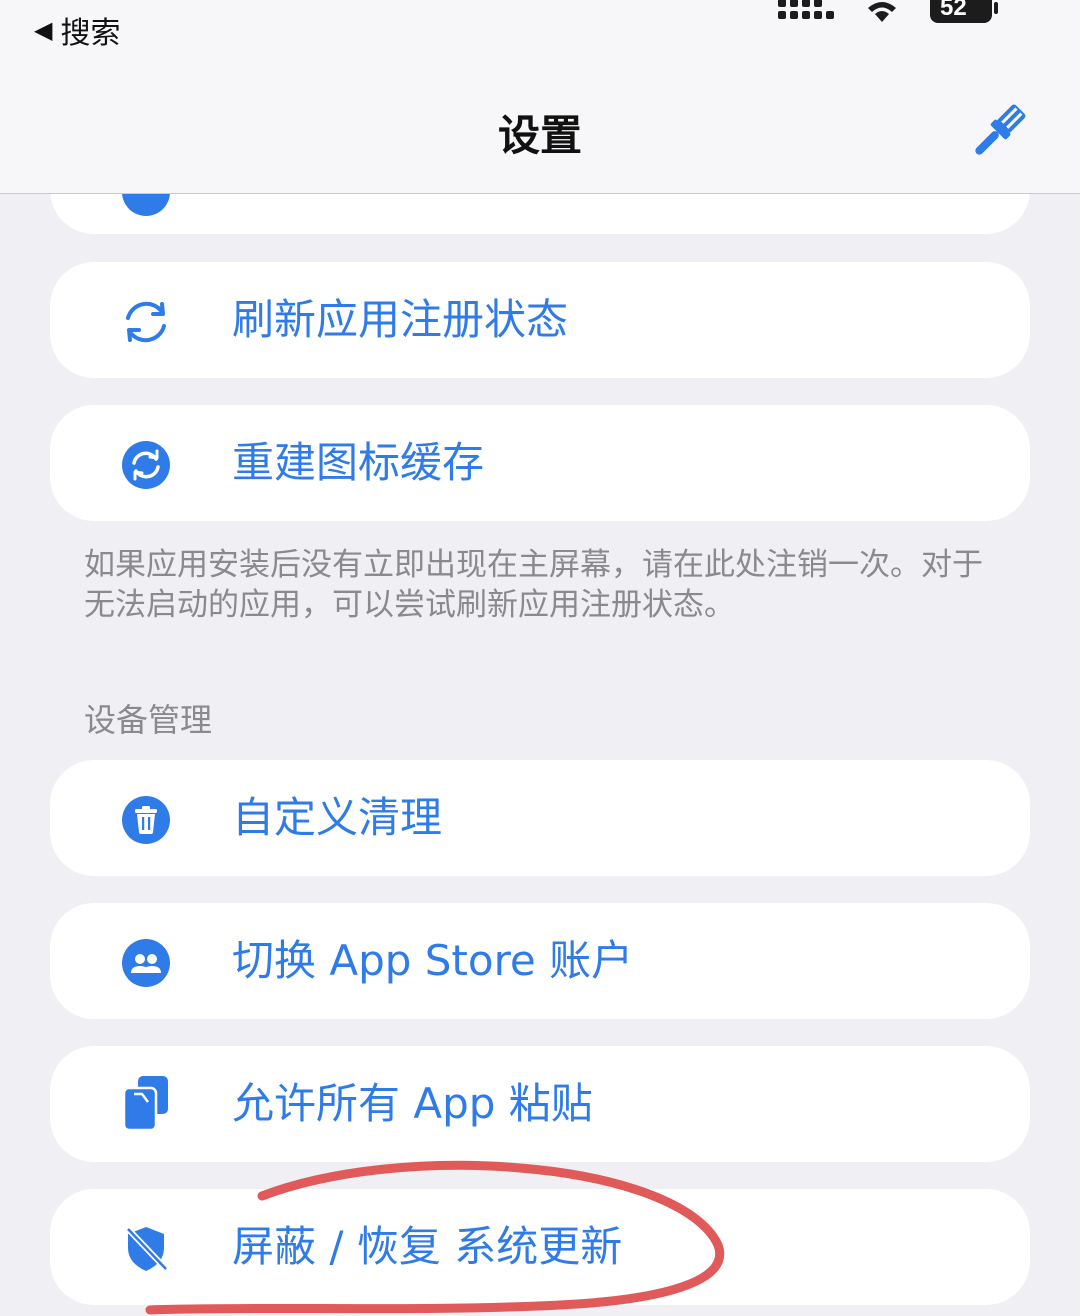  Describe the element at coordinates (433, 960) in the screenshot. I see `switch-account-label: 切换 App Store 账户` at that location.